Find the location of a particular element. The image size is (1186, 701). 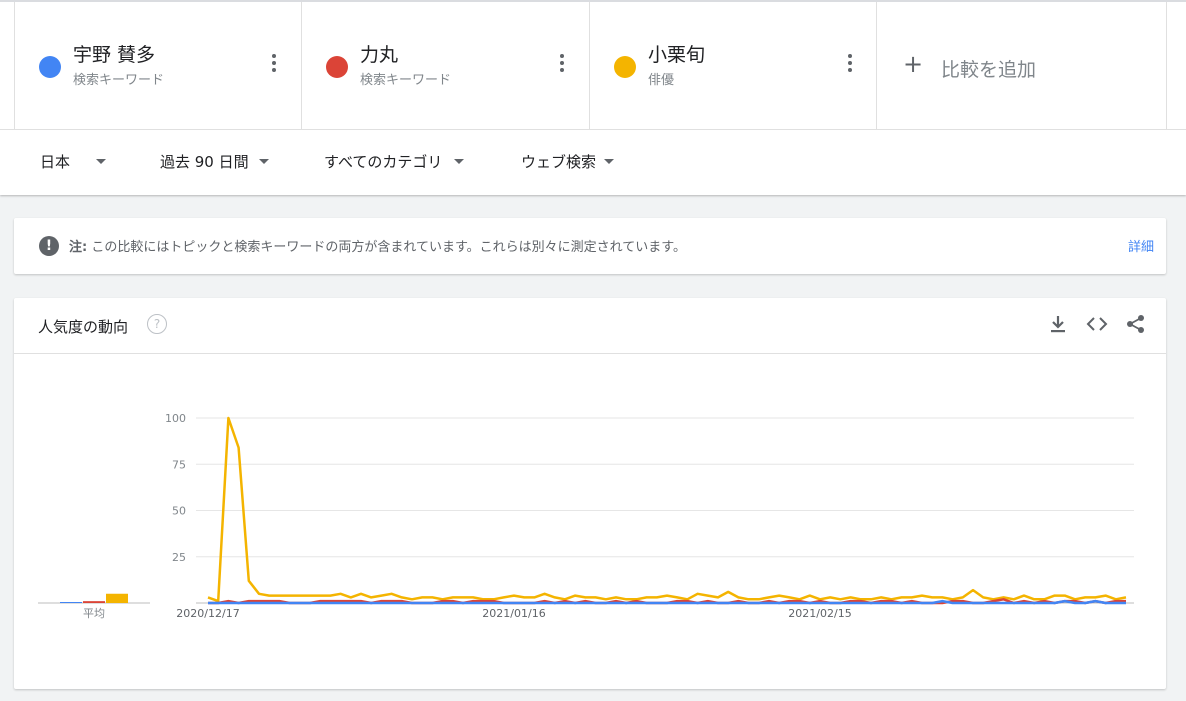

term-card-3: 小栗旬 俳優 is located at coordinates (733, 65).